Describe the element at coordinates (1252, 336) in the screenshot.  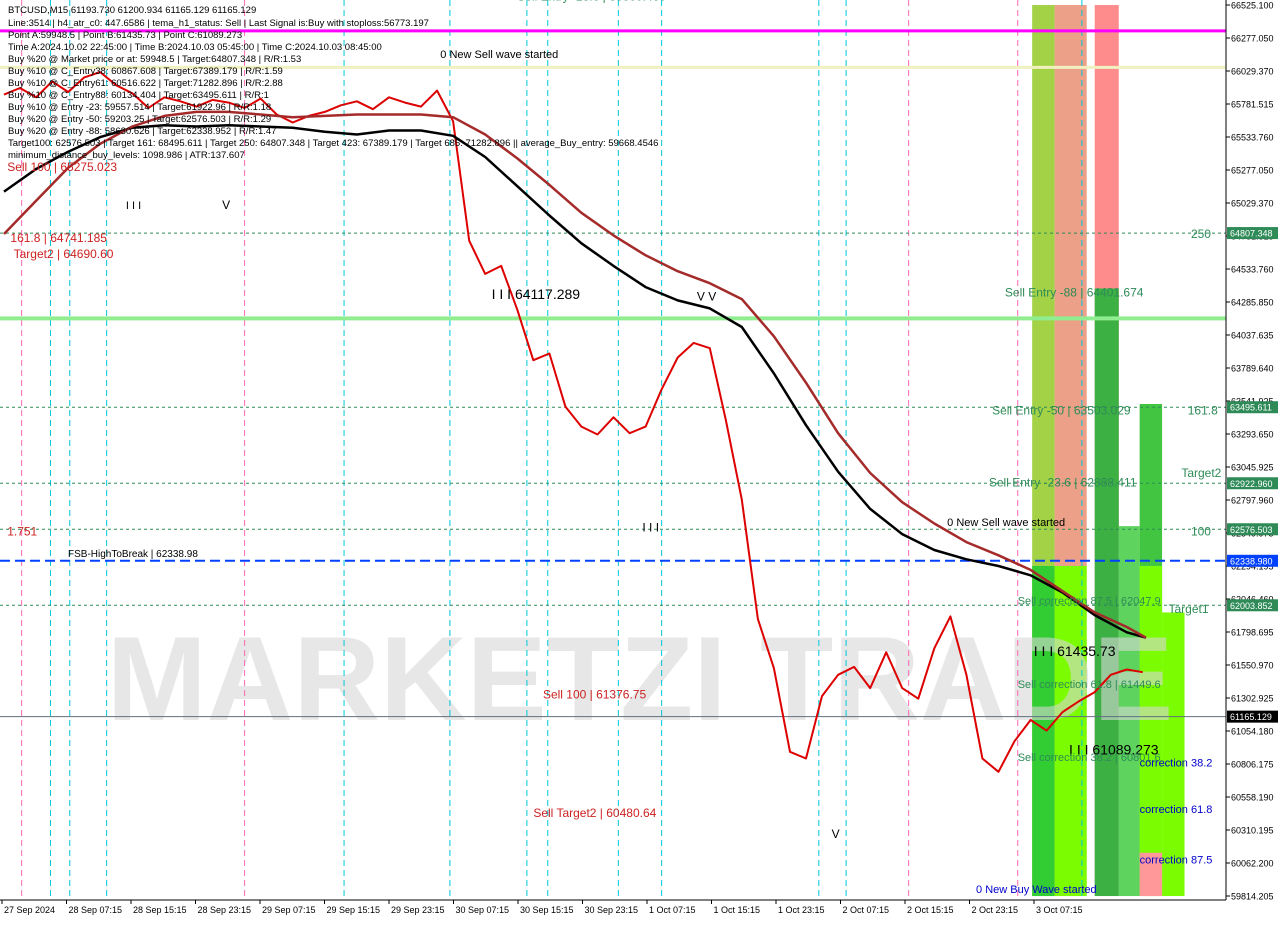
I see `price-tick-label: 64037.635` at that location.